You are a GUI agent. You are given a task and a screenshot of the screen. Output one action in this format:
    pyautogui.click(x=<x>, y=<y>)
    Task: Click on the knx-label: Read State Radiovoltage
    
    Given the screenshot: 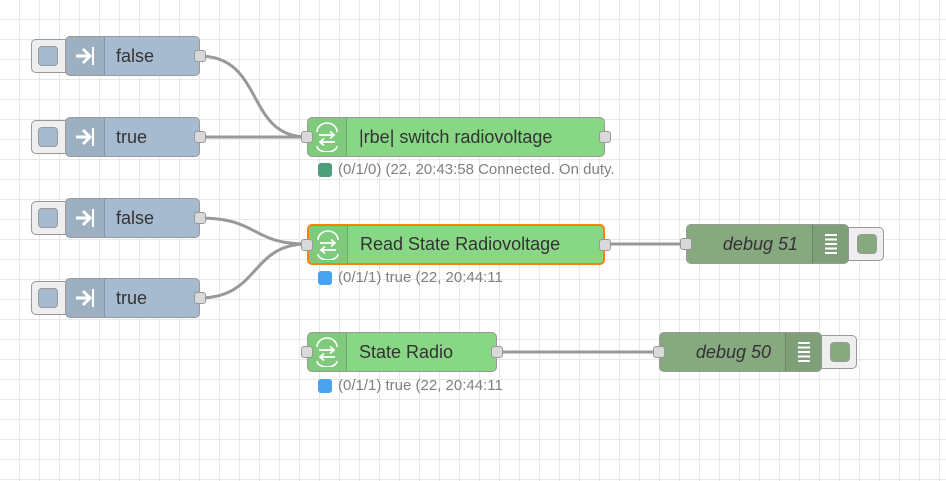 What is the action you would take?
    pyautogui.click(x=460, y=244)
    